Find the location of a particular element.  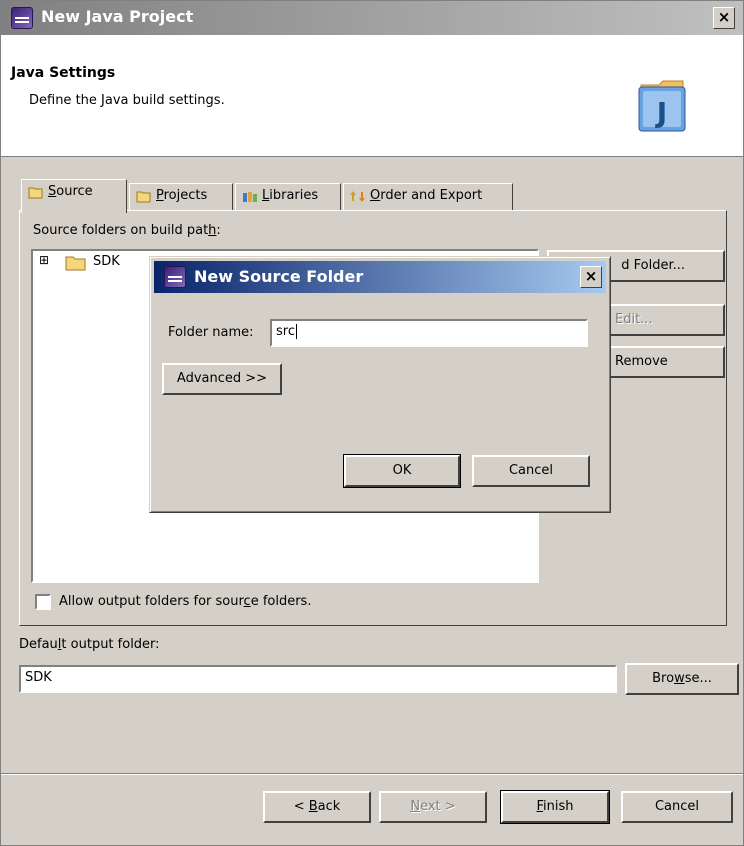

tree-item-sdk: SDK is located at coordinates (106, 261).